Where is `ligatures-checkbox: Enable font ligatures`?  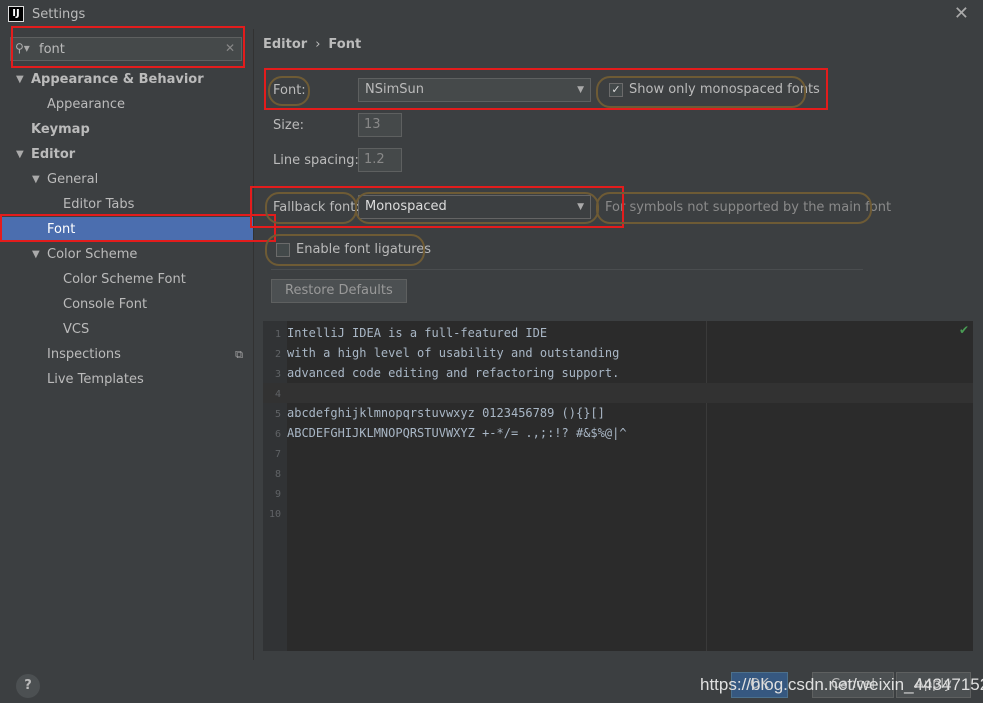 ligatures-checkbox: Enable font ligatures is located at coordinates (353, 249).